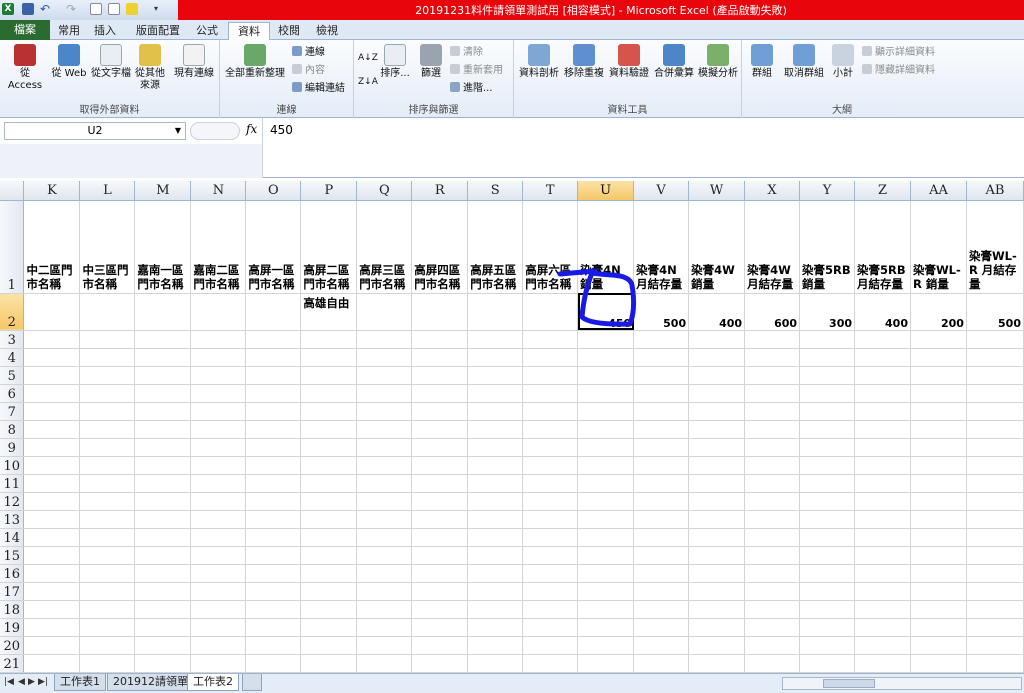 The width and height of the screenshot is (1024, 693). I want to click on cell-y12, so click(827, 501).